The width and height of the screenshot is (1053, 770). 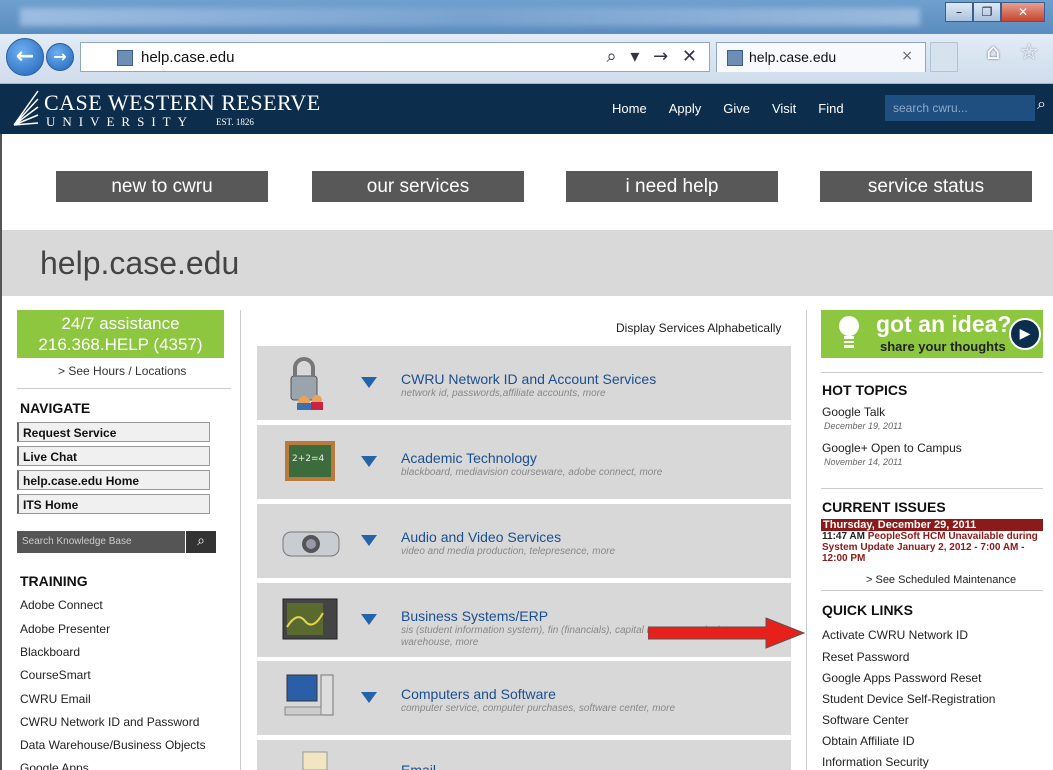 What do you see at coordinates (310, 619) in the screenshot?
I see `monitor-chart-icon` at bounding box center [310, 619].